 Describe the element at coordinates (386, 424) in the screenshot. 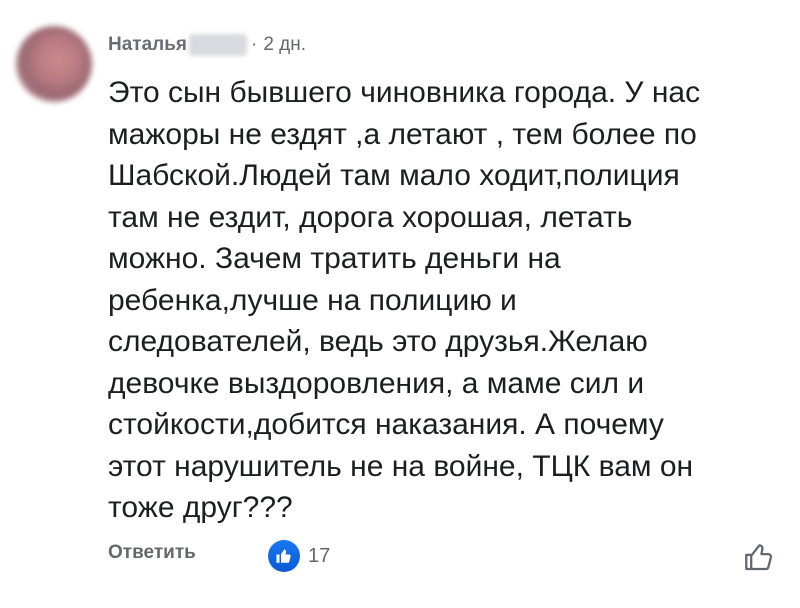

I see `comment-text-line: стойкости,добится наказания. А почему` at that location.